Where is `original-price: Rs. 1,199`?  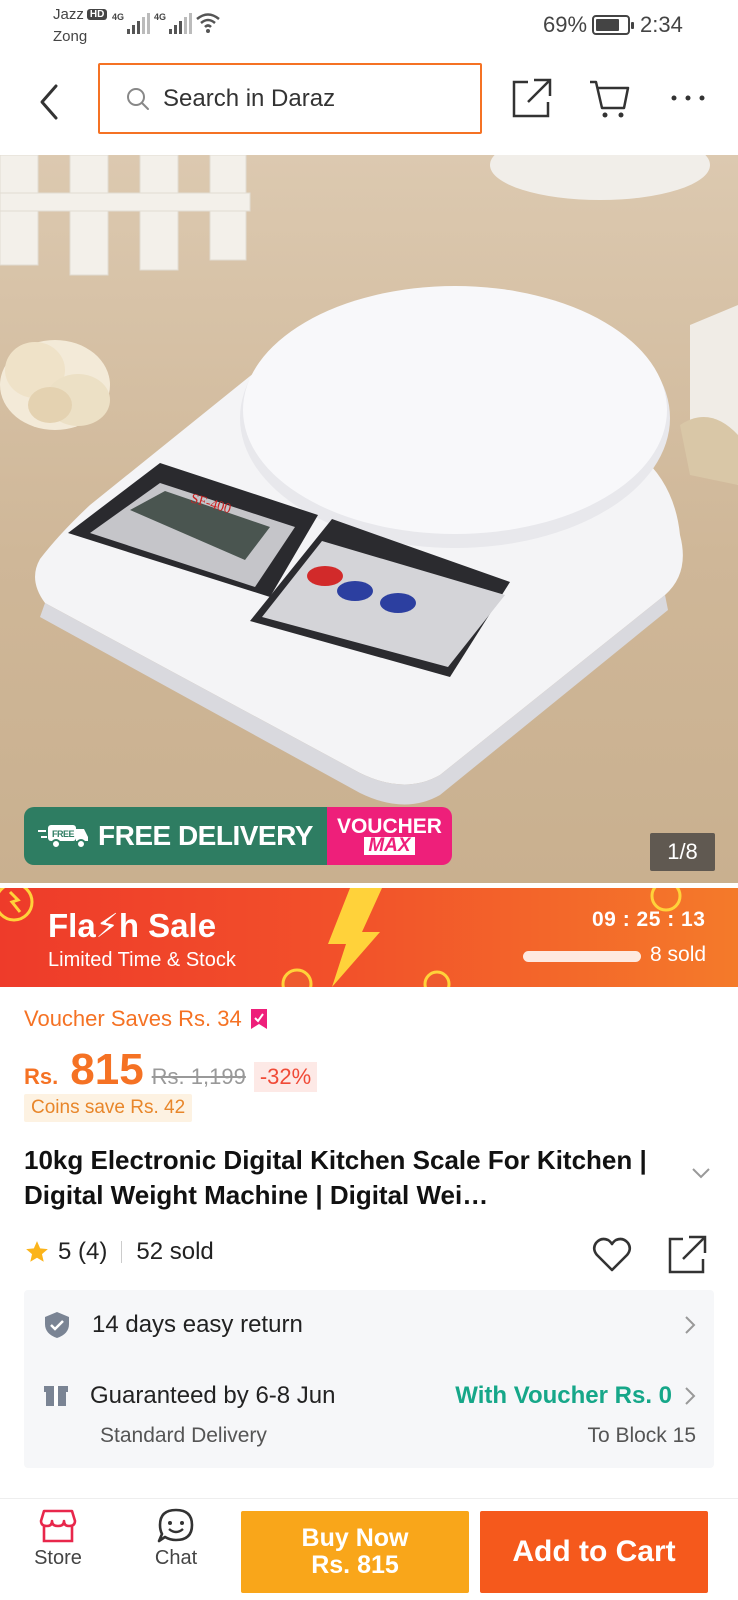
original-price: Rs. 1,199 is located at coordinates (198, 1076).